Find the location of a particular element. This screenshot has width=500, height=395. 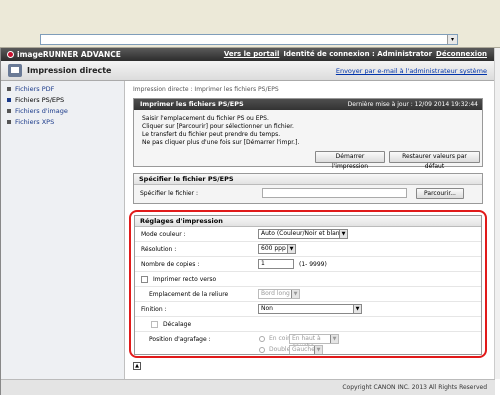

staple-double-select: Gauche ▼ is located at coordinates (306, 349).